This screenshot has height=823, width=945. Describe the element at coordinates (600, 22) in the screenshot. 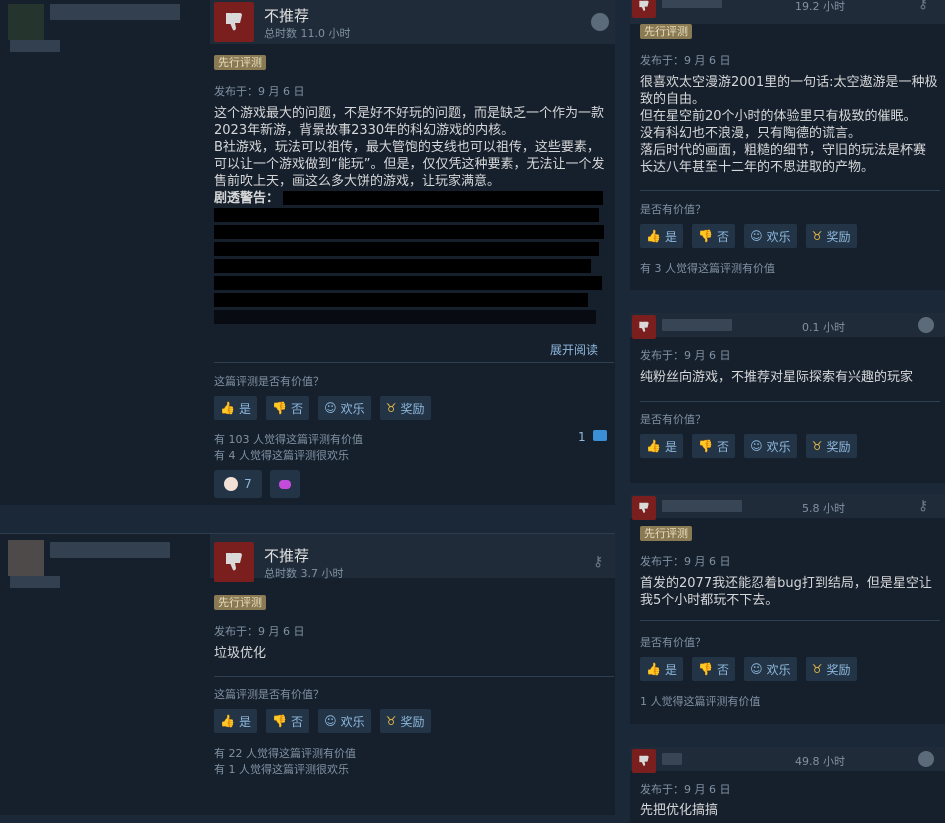

I see `steam-icon` at that location.